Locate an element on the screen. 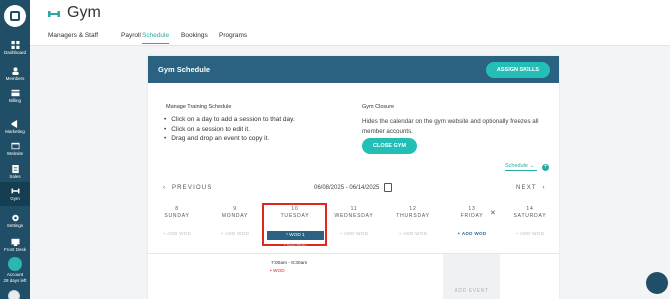  sidebar-item-label: Settings is located at coordinates (15, 225).